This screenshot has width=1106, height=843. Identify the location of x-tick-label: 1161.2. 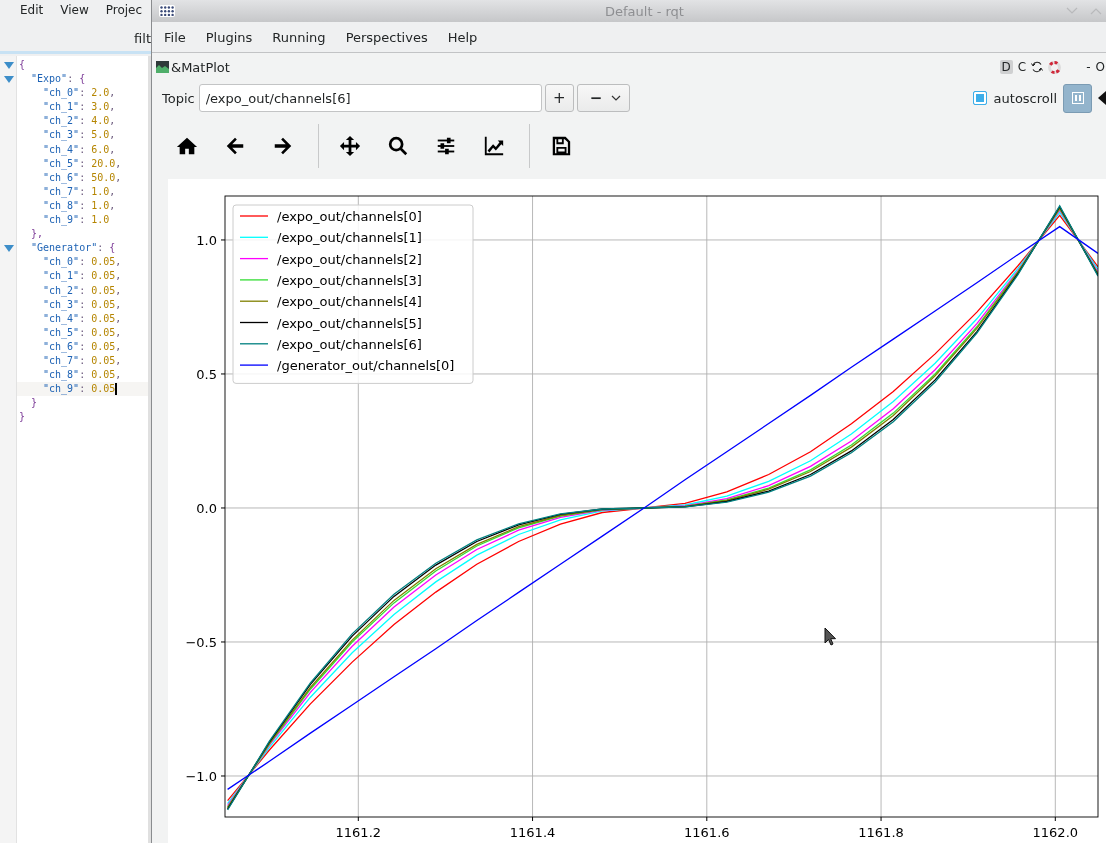
(358, 832).